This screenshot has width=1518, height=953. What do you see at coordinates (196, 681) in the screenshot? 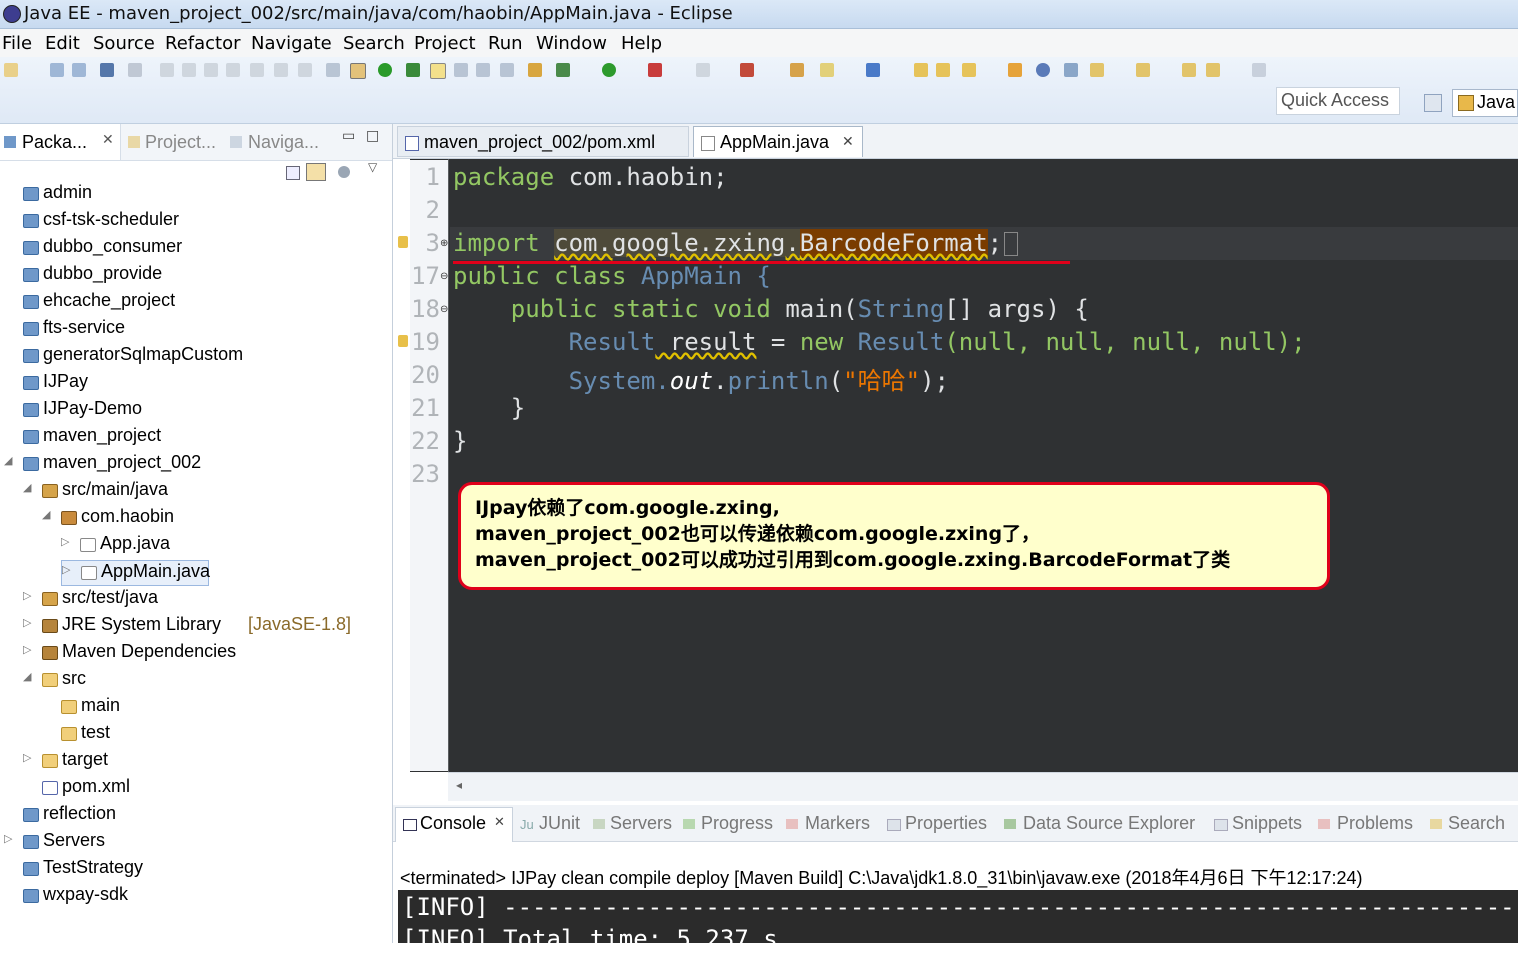
I see `tree-item: ◢ src` at bounding box center [196, 681].